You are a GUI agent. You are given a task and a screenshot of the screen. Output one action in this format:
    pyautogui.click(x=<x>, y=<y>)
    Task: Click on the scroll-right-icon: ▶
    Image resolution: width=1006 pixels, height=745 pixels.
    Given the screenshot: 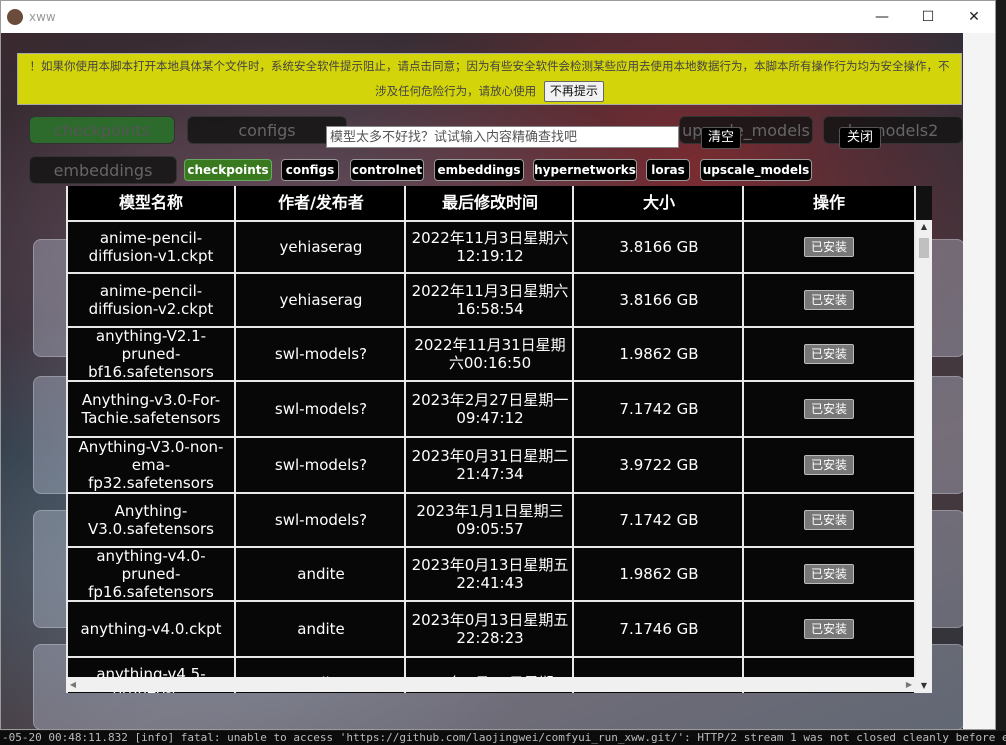 What is the action you would take?
    pyautogui.click(x=909, y=684)
    